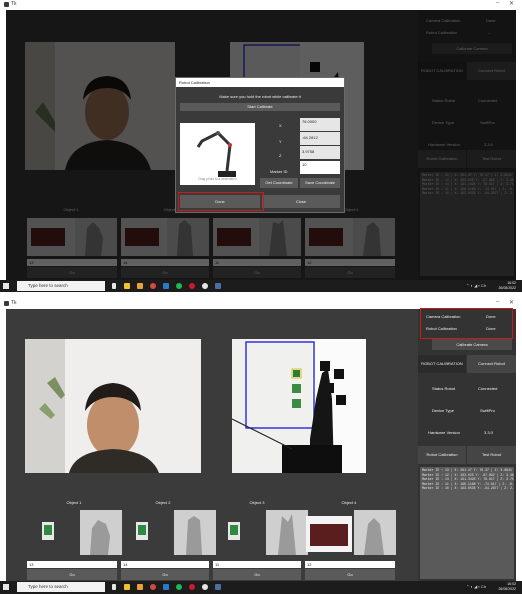  Describe the element at coordinates (165, 574) in the screenshot. I see `object-2-go-button: Go` at that location.